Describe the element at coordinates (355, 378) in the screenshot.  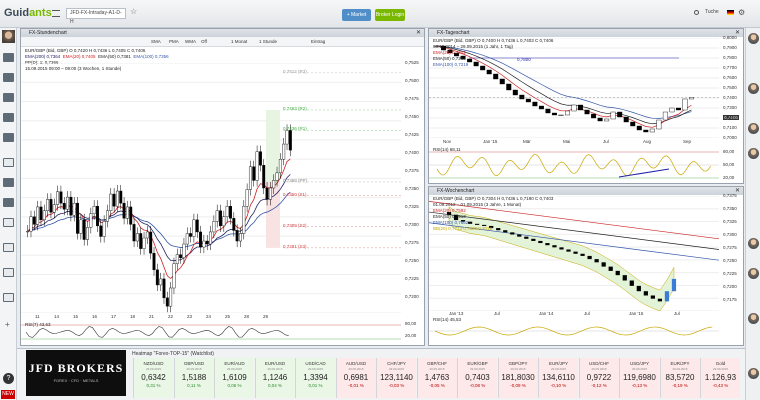
I see `ticker-cell: AUD/USD 29.09.2015 0,6981 -0,01 %` at that location.